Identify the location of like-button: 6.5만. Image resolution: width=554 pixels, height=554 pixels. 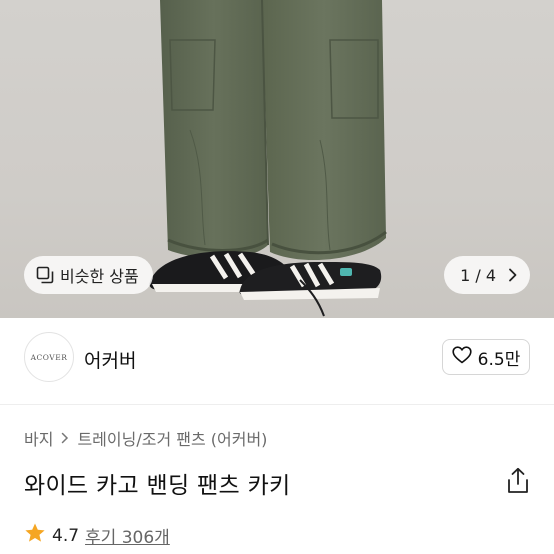
(486, 357).